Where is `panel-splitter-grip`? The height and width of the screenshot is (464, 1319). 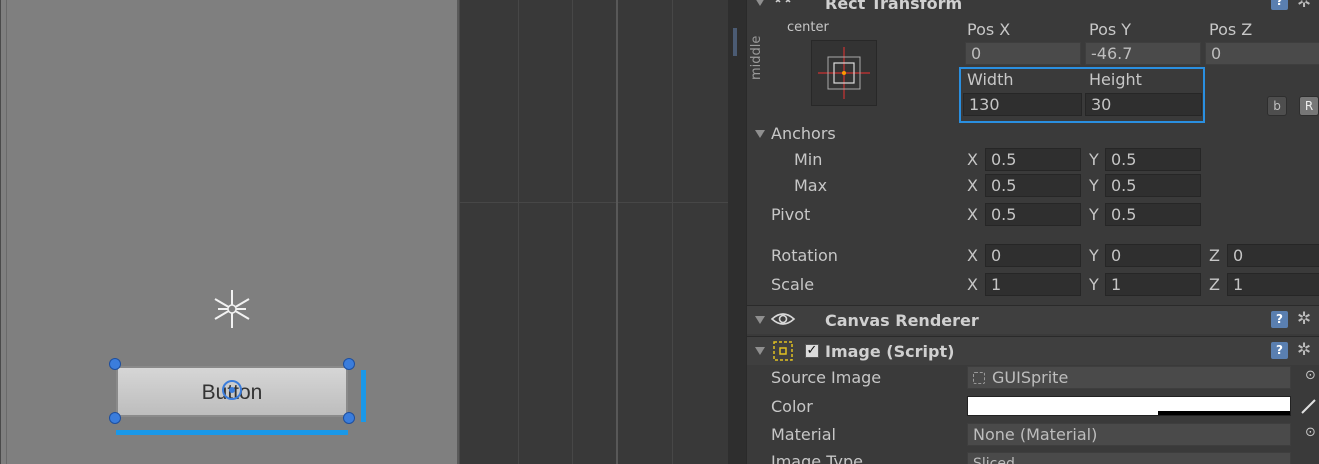 panel-splitter-grip is located at coordinates (735, 42).